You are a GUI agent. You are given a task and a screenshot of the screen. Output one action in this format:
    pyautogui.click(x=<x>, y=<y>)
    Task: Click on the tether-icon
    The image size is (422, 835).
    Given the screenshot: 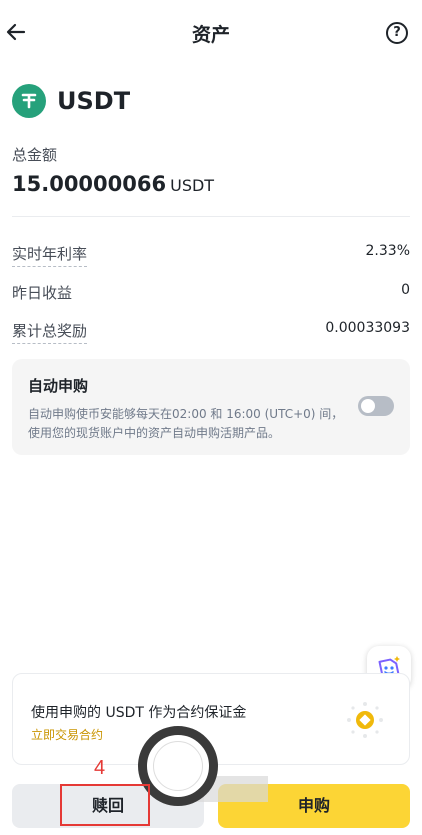 What is the action you would take?
    pyautogui.click(x=29, y=101)
    